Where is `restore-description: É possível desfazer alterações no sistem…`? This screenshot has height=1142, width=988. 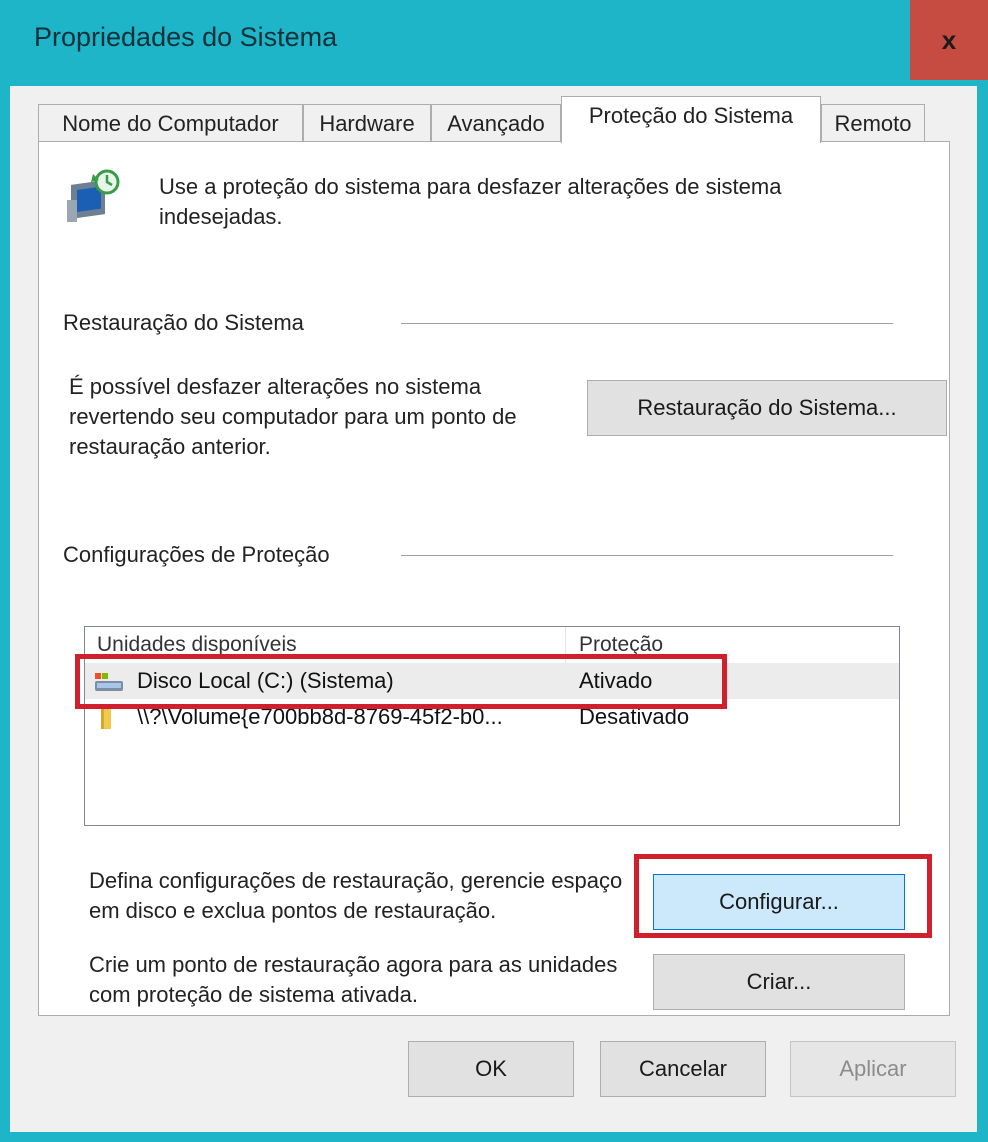
restore-description: É possível desfazer alterações no sistem… is located at coordinates (293, 416).